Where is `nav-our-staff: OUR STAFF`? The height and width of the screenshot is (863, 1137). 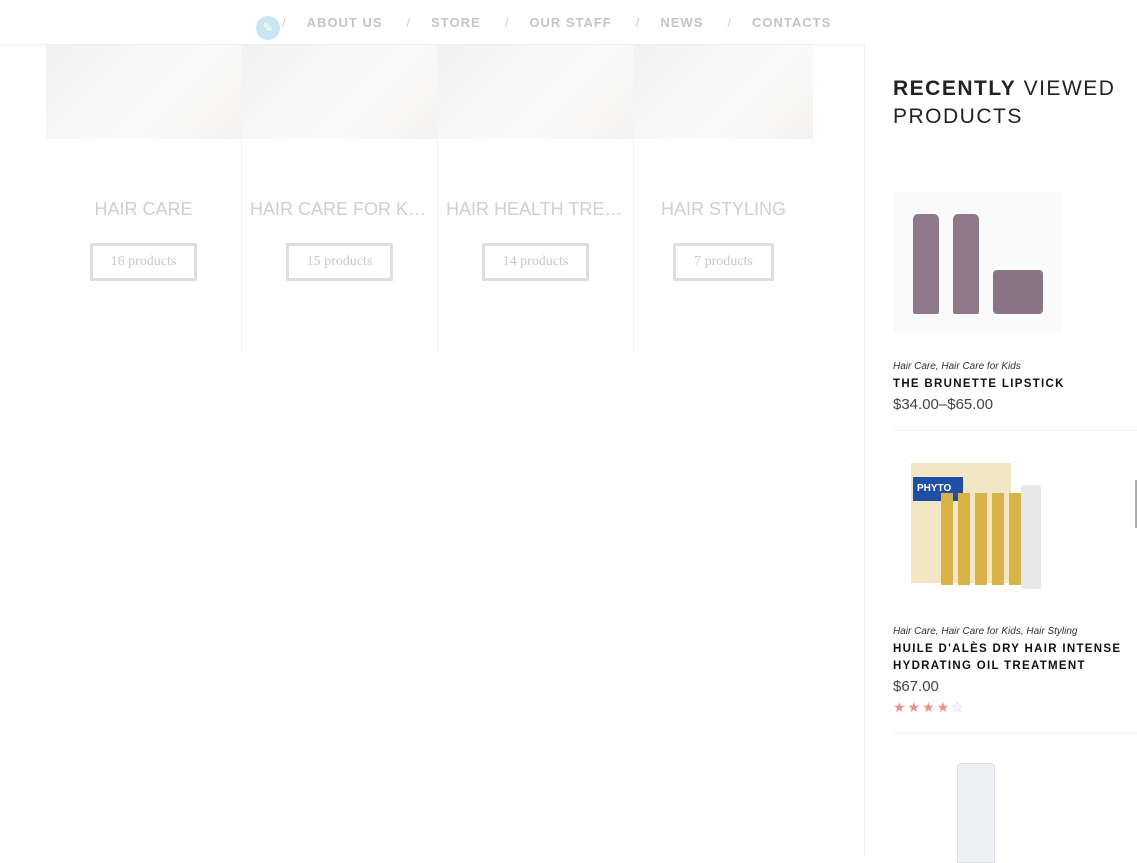 nav-our-staff: OUR STAFF is located at coordinates (570, 22).